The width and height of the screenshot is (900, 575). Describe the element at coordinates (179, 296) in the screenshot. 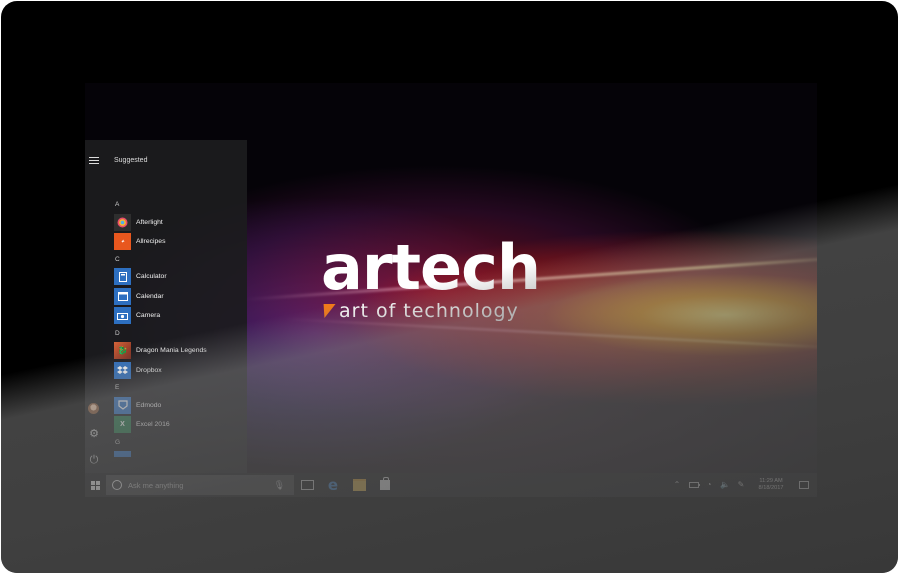

I see `app-item-calendar: Calendar` at that location.